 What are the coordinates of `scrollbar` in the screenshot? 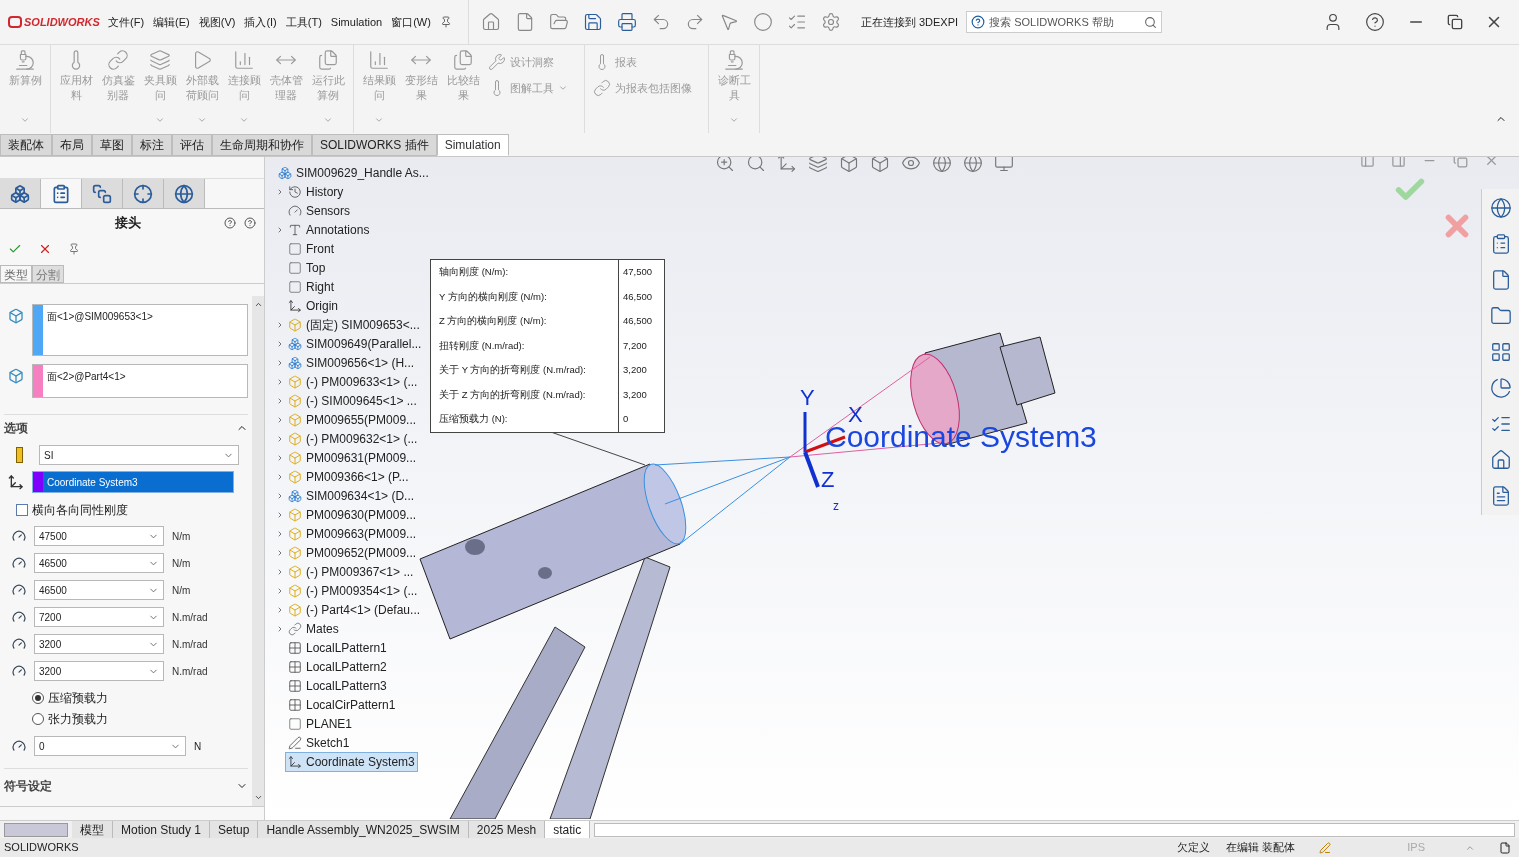 It's located at (258, 551).